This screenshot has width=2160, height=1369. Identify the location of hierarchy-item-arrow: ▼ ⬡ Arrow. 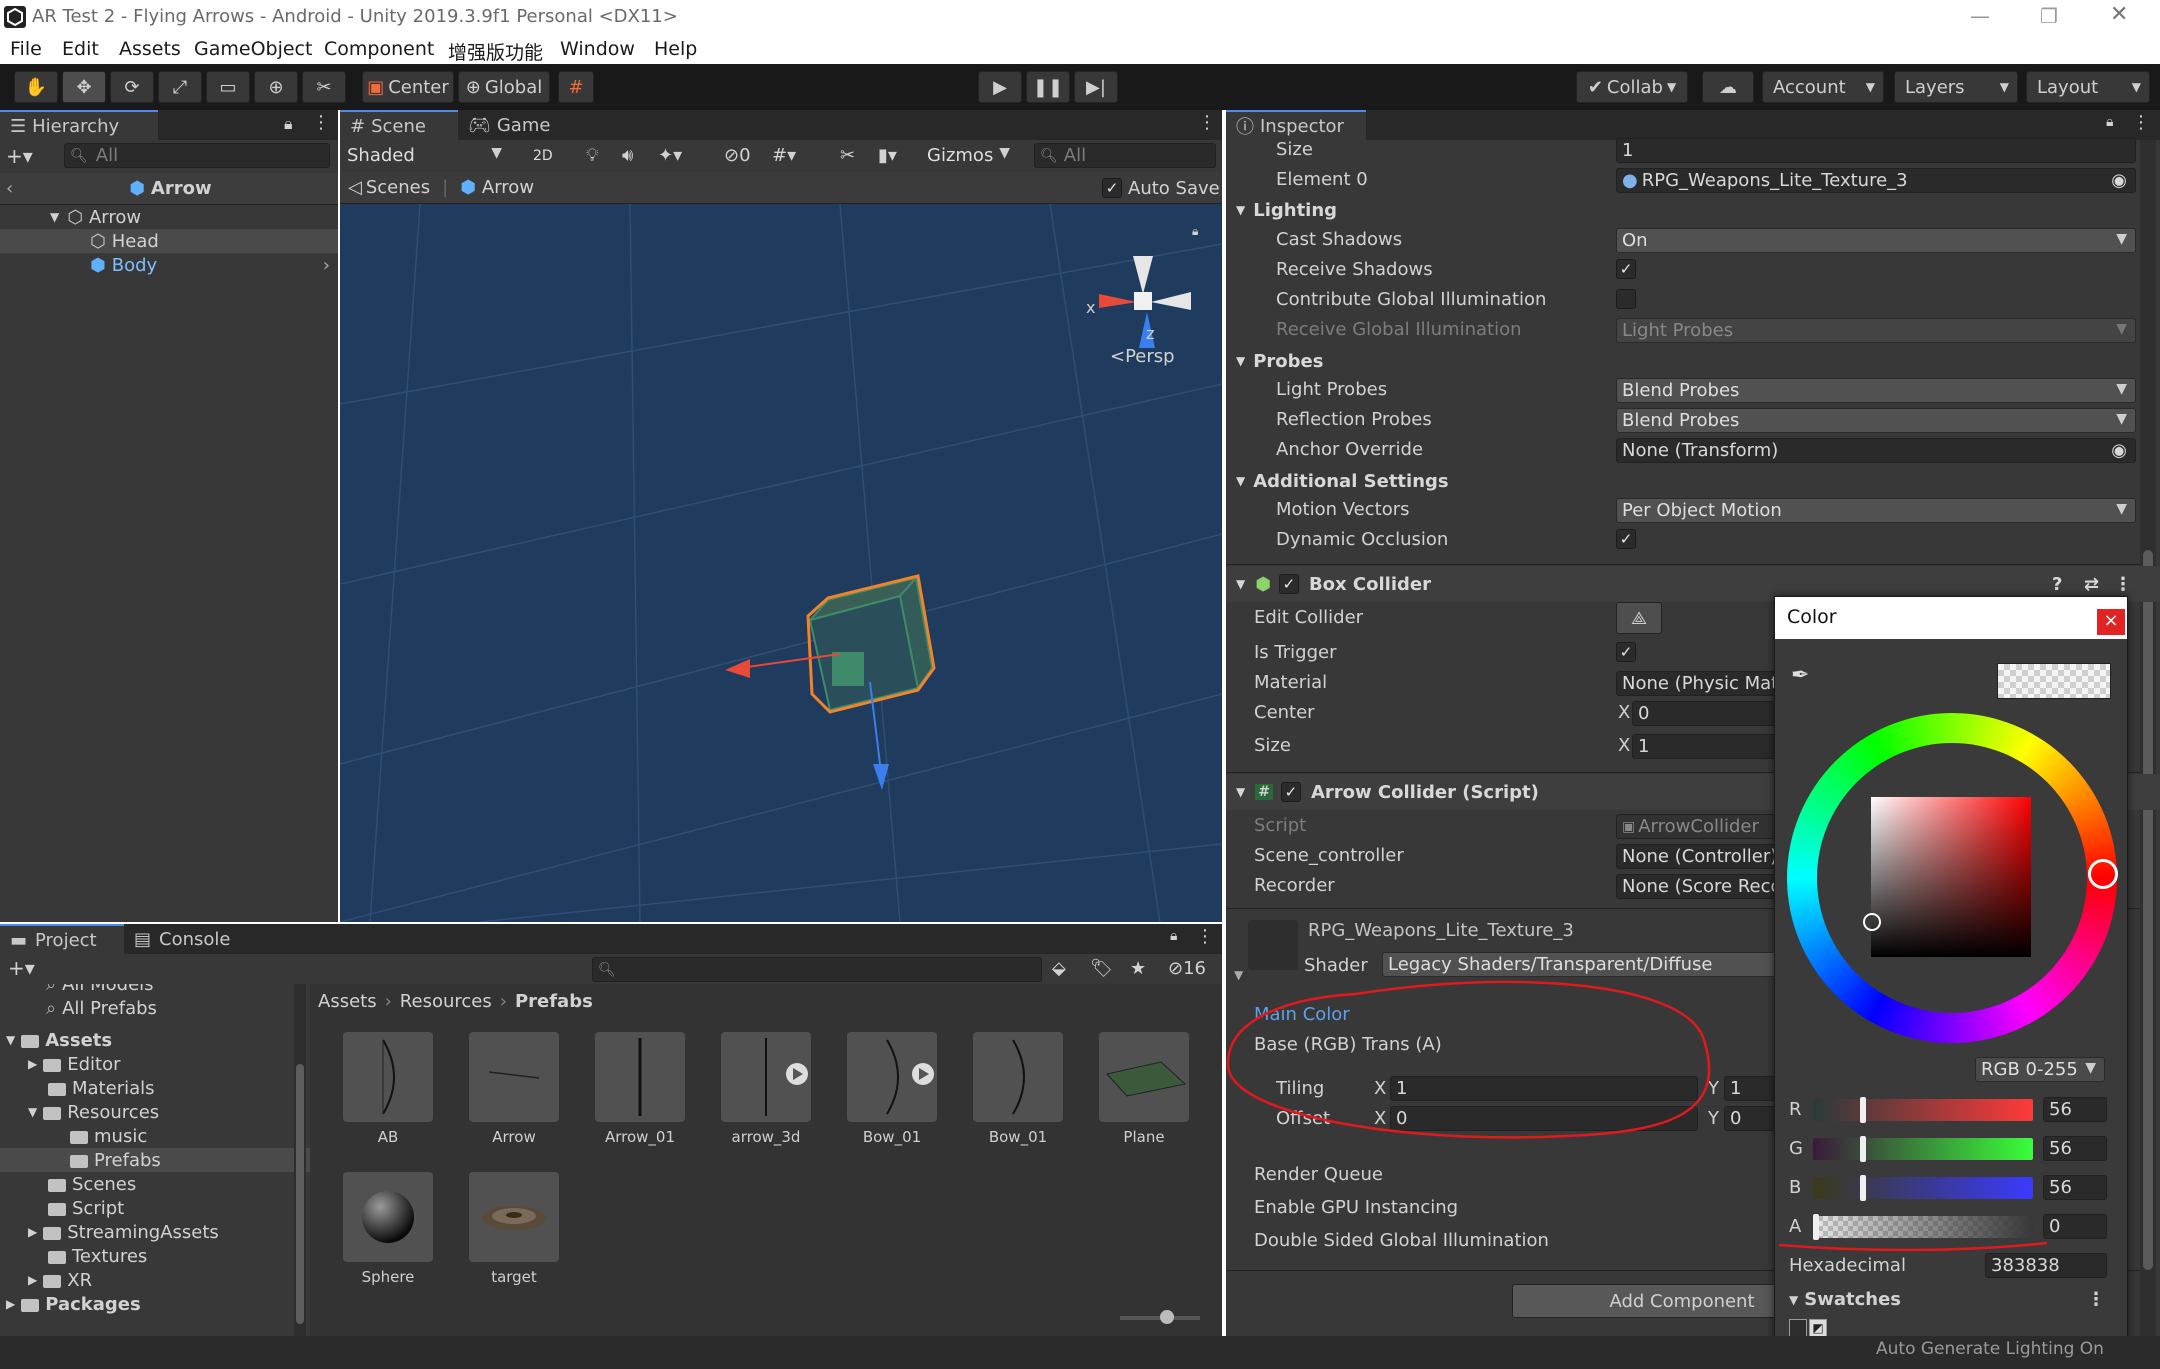
(169, 217).